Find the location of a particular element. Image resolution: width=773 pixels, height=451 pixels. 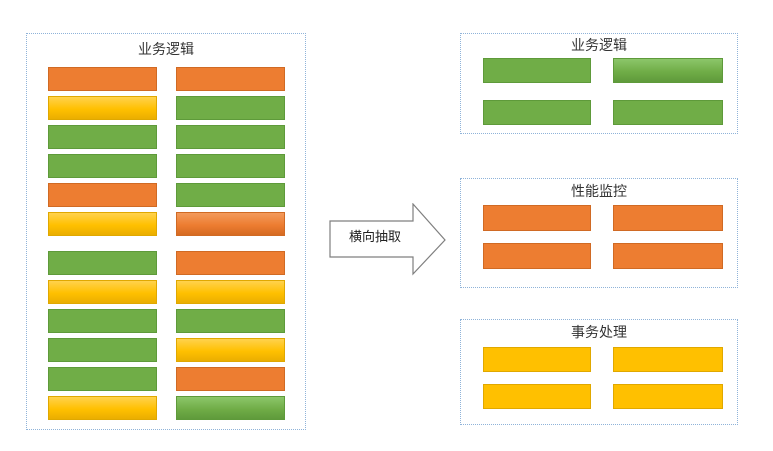

right-panel-performance-monitoring: 性能监控 is located at coordinates (599, 233).